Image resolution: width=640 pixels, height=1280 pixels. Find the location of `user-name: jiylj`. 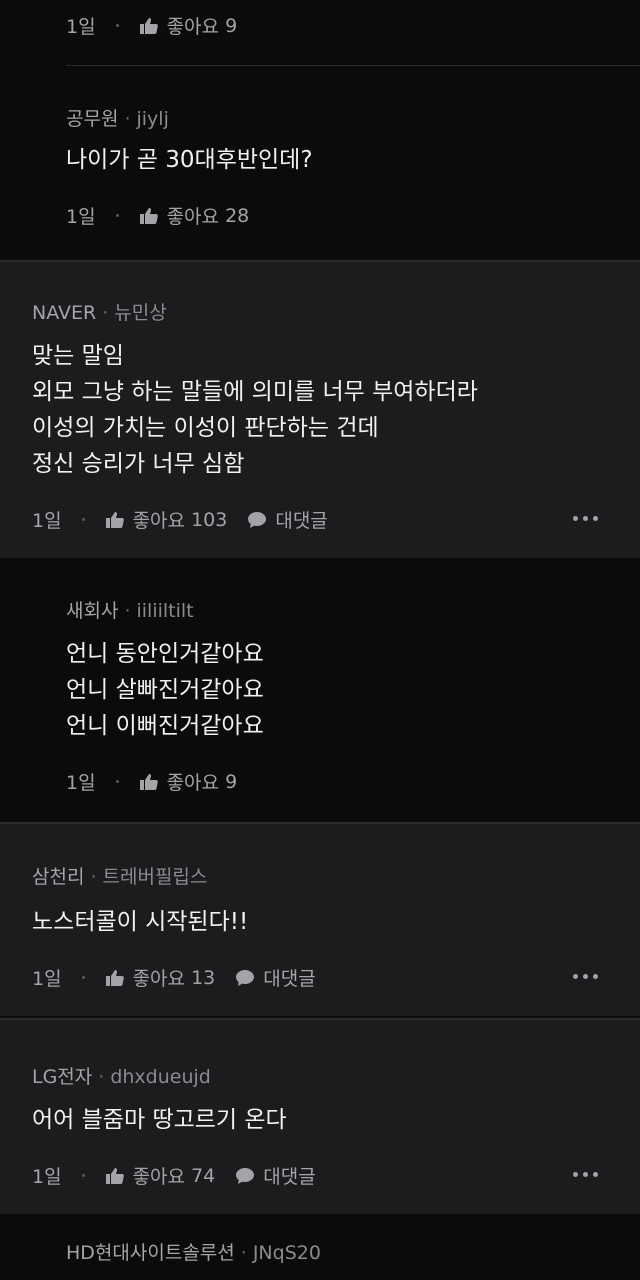

user-name: jiylj is located at coordinates (153, 119).